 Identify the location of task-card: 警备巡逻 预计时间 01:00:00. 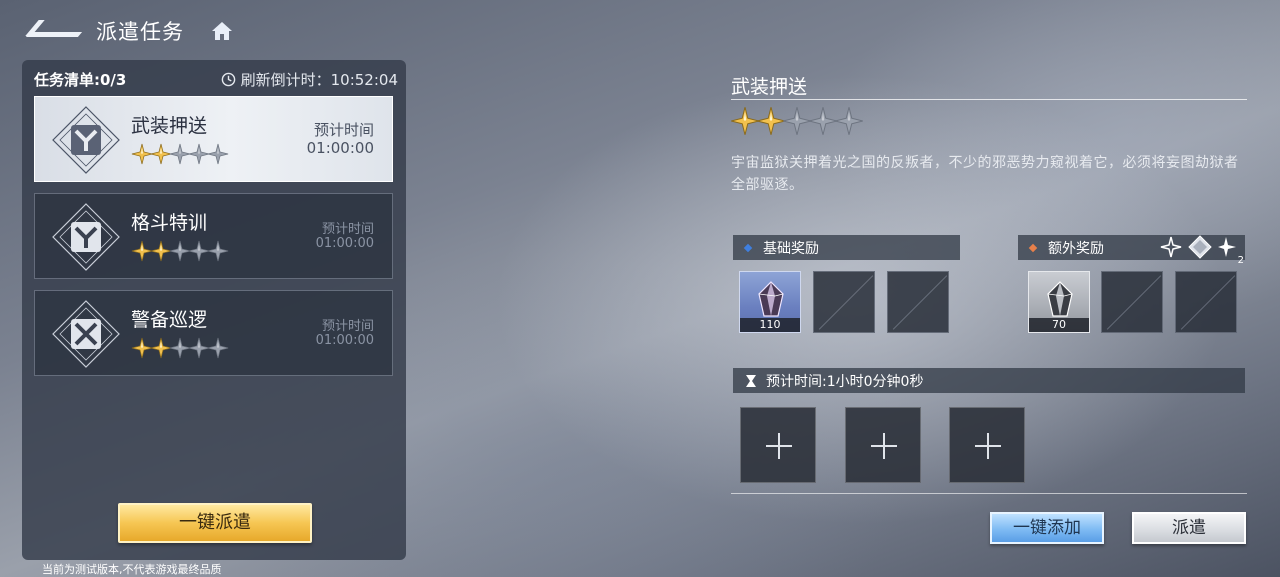
(213, 333).